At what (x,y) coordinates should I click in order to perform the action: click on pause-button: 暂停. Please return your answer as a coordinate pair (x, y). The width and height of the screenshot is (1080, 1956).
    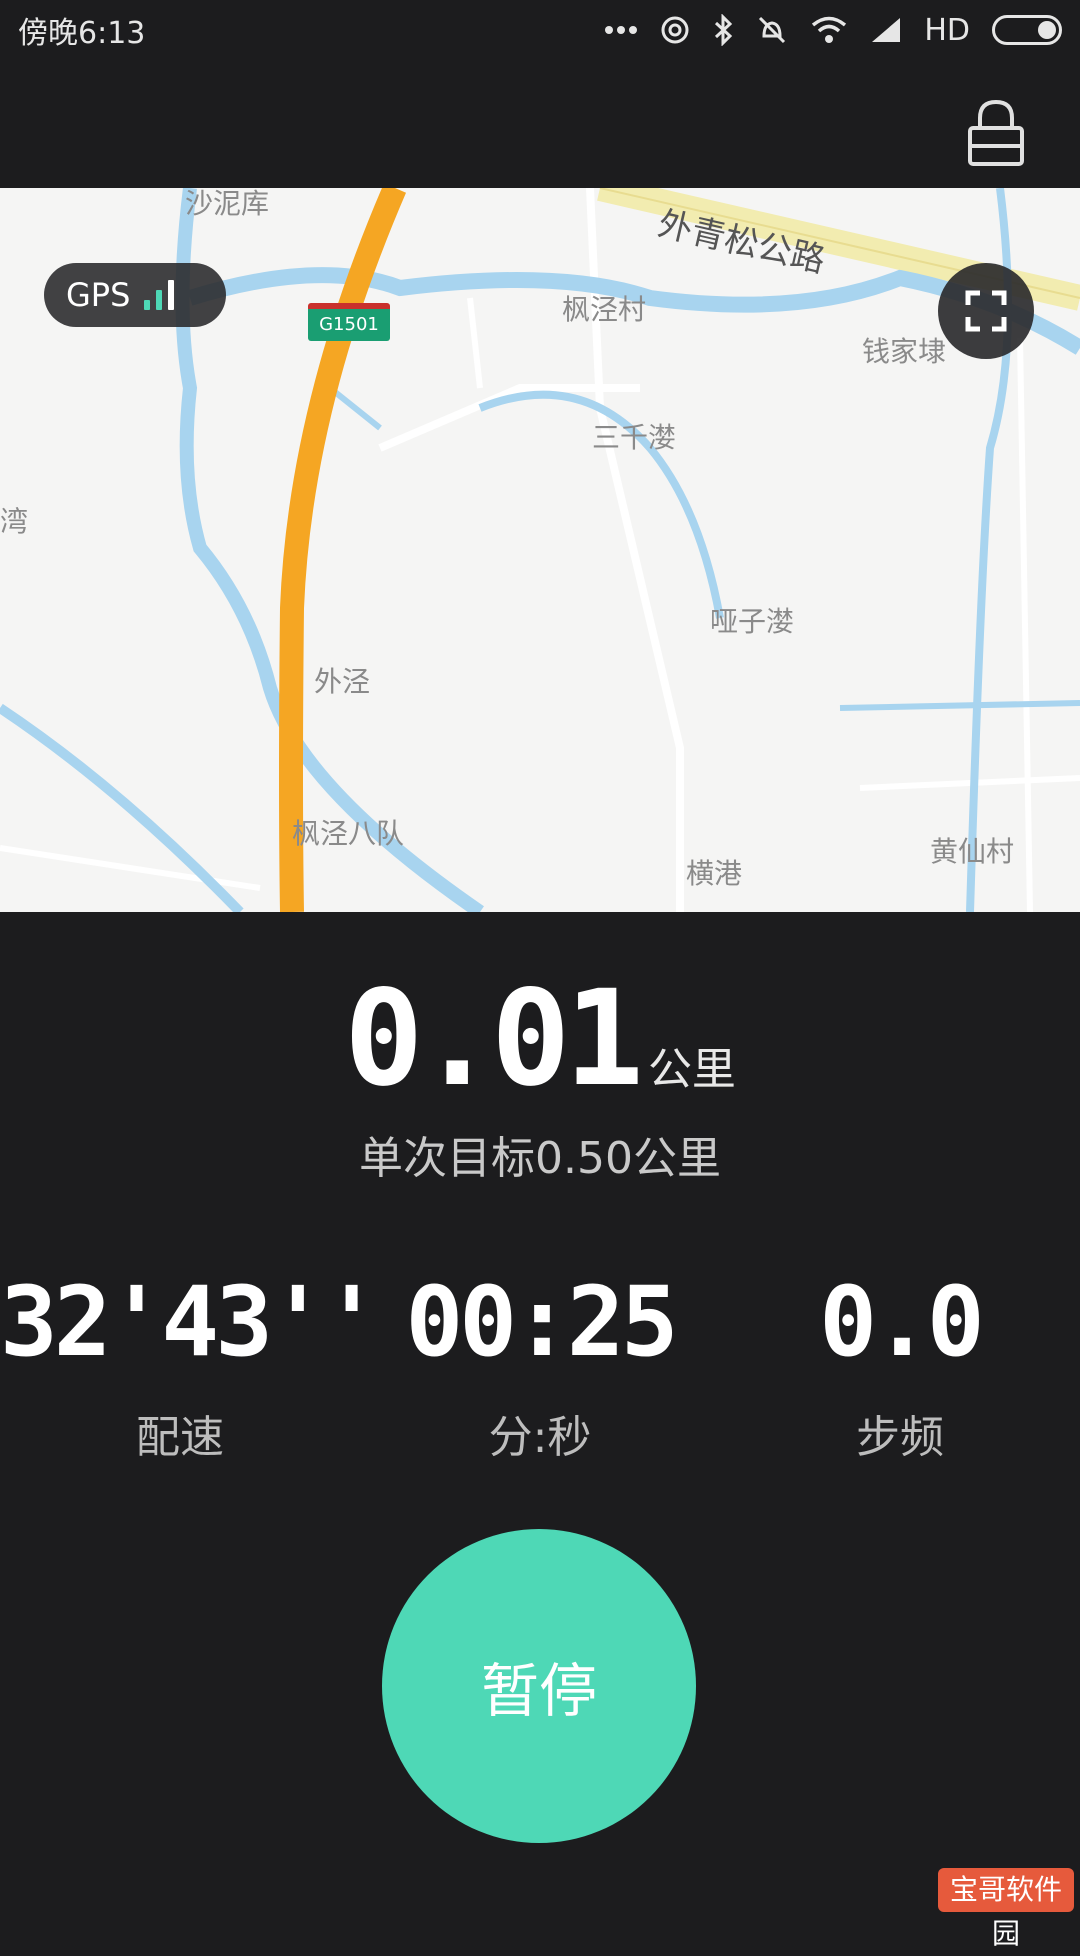
    Looking at the image, I should click on (539, 1686).